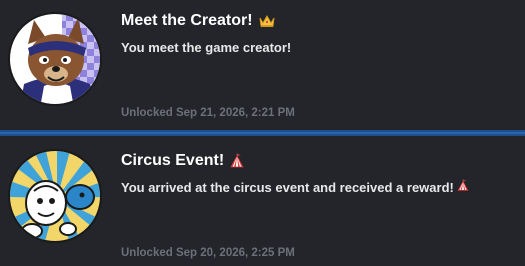 Image resolution: width=525 pixels, height=266 pixels. What do you see at coordinates (55, 59) in the screenshot?
I see `creator-avatar` at bounding box center [55, 59].